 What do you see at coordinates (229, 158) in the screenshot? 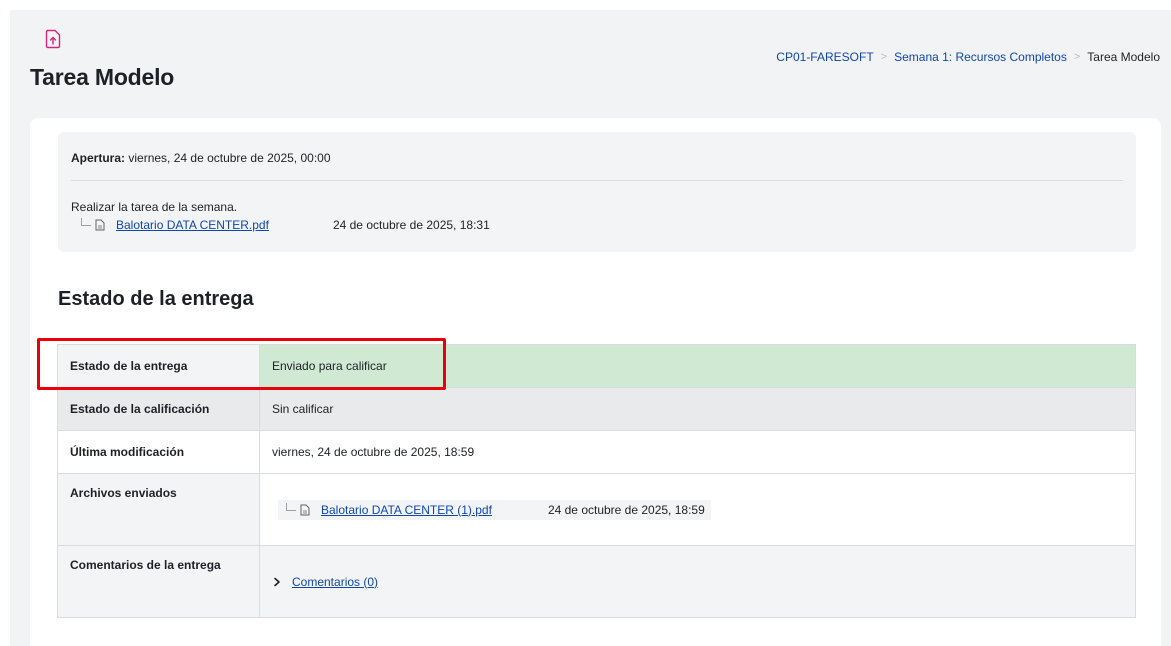
I see `opening-value: viernes, 24 de octubre de 2025, 00:00` at bounding box center [229, 158].